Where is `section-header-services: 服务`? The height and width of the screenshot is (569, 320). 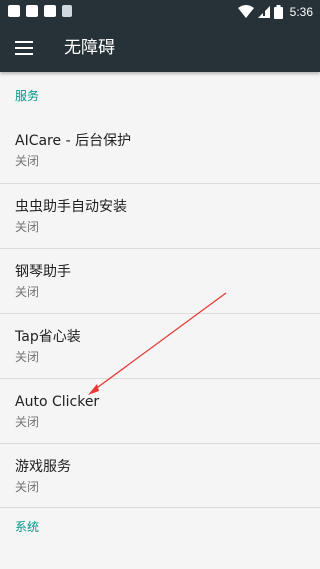 section-header-services: 服务 is located at coordinates (27, 96).